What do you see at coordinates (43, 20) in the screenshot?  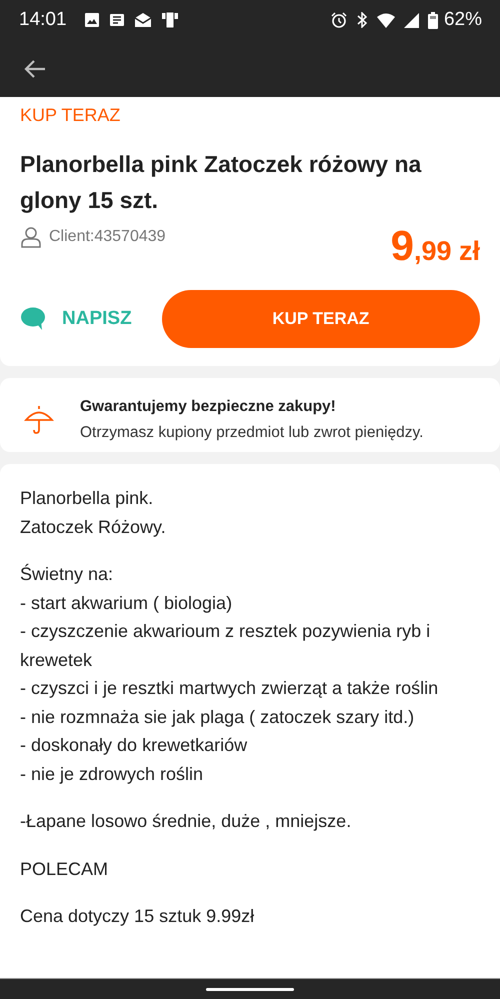 I see `status-time: 14:01` at bounding box center [43, 20].